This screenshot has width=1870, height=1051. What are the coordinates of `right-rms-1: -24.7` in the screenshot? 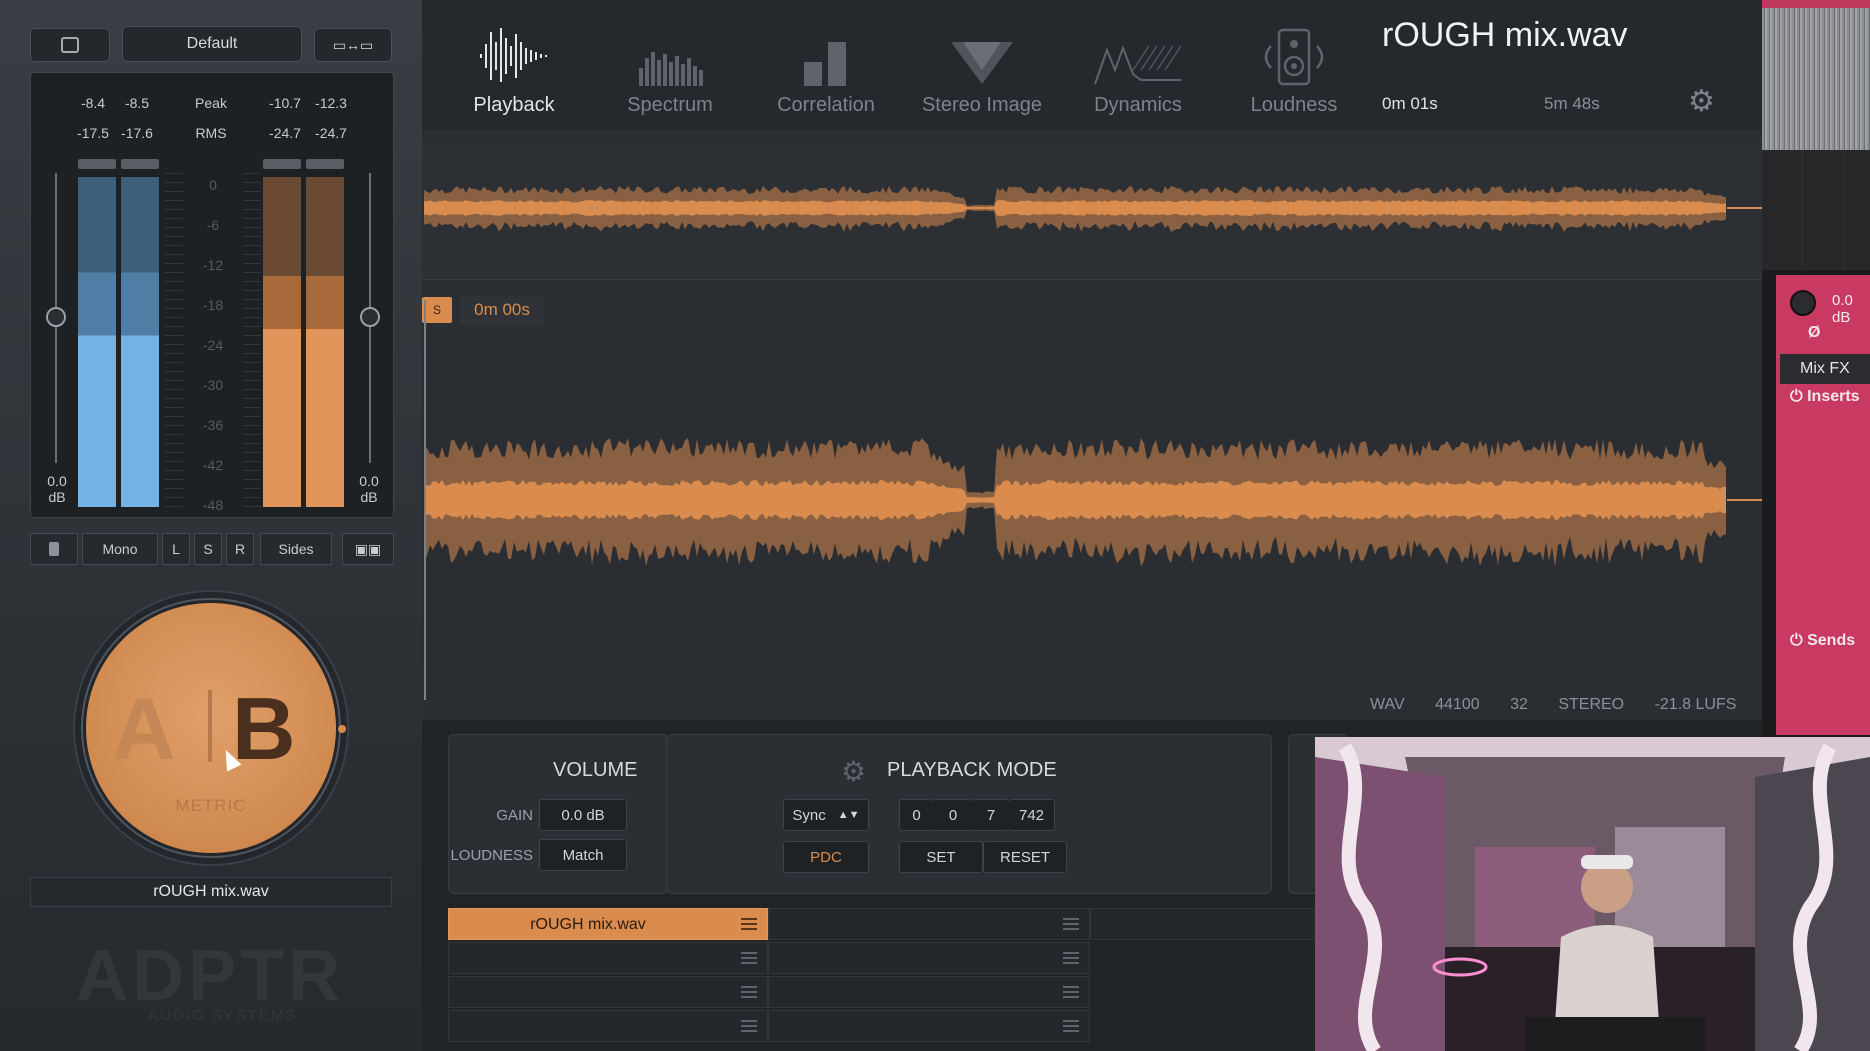 It's located at (285, 133).